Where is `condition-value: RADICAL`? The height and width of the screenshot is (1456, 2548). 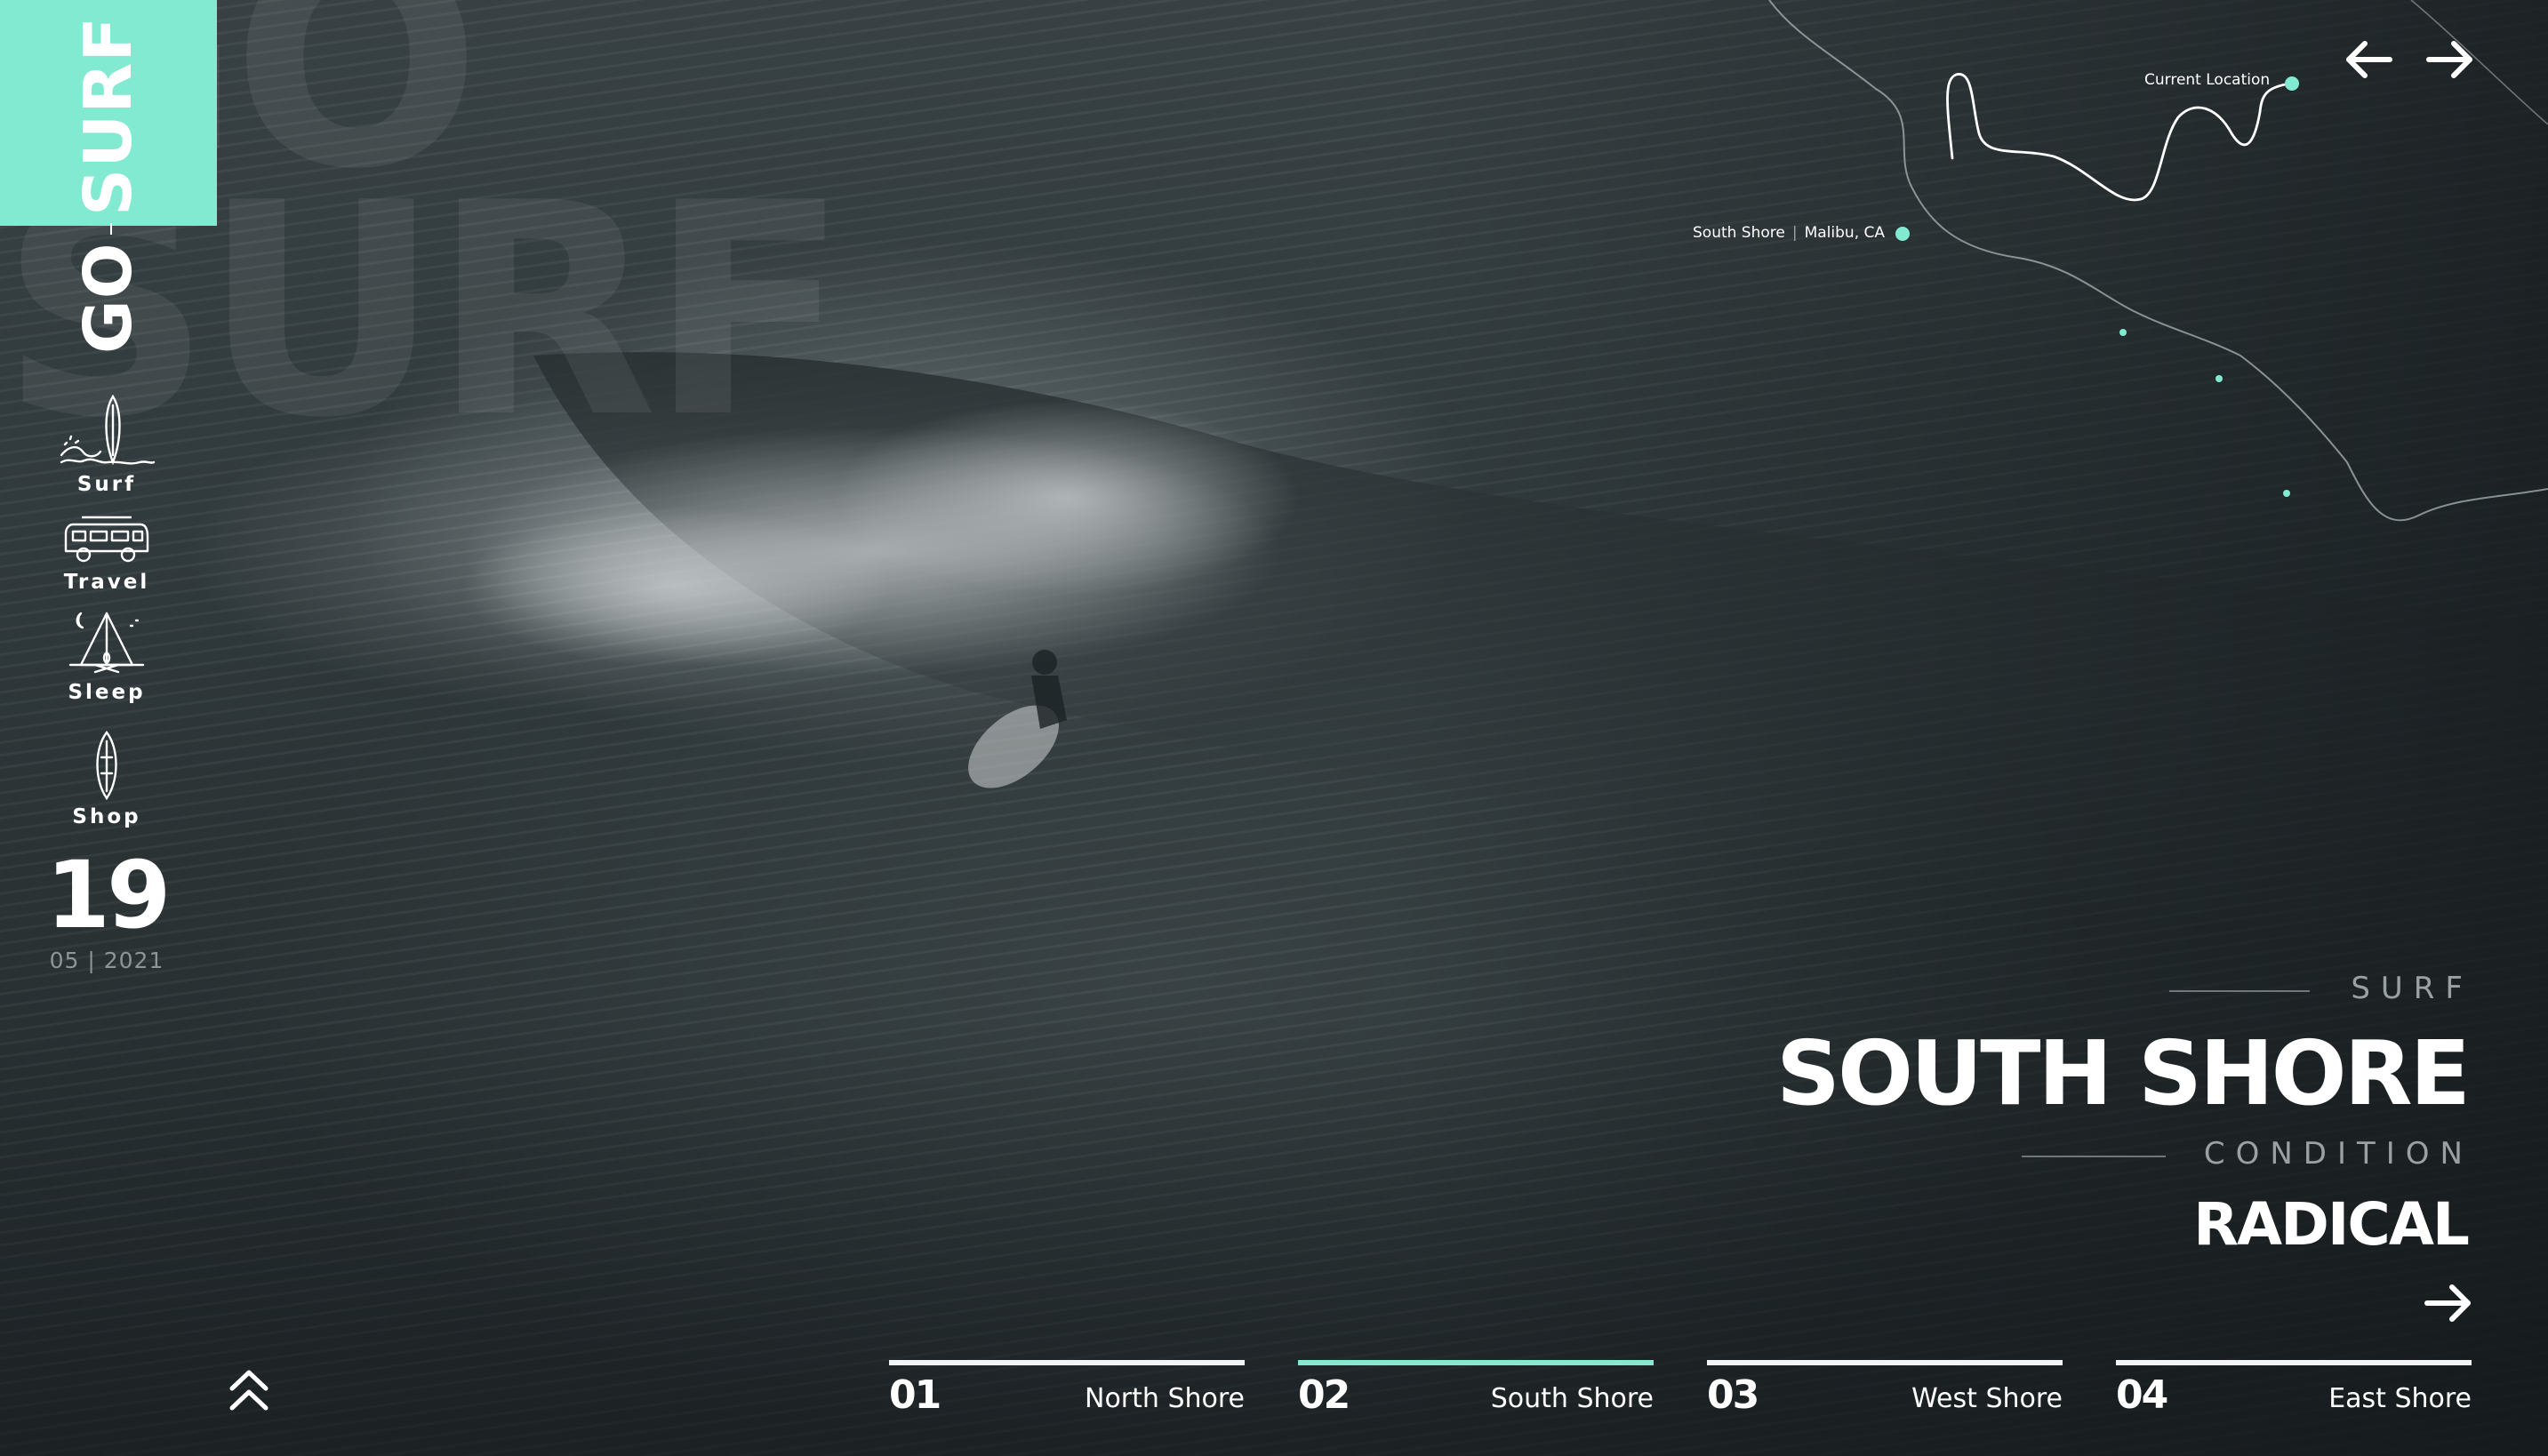 condition-value: RADICAL is located at coordinates (2331, 1224).